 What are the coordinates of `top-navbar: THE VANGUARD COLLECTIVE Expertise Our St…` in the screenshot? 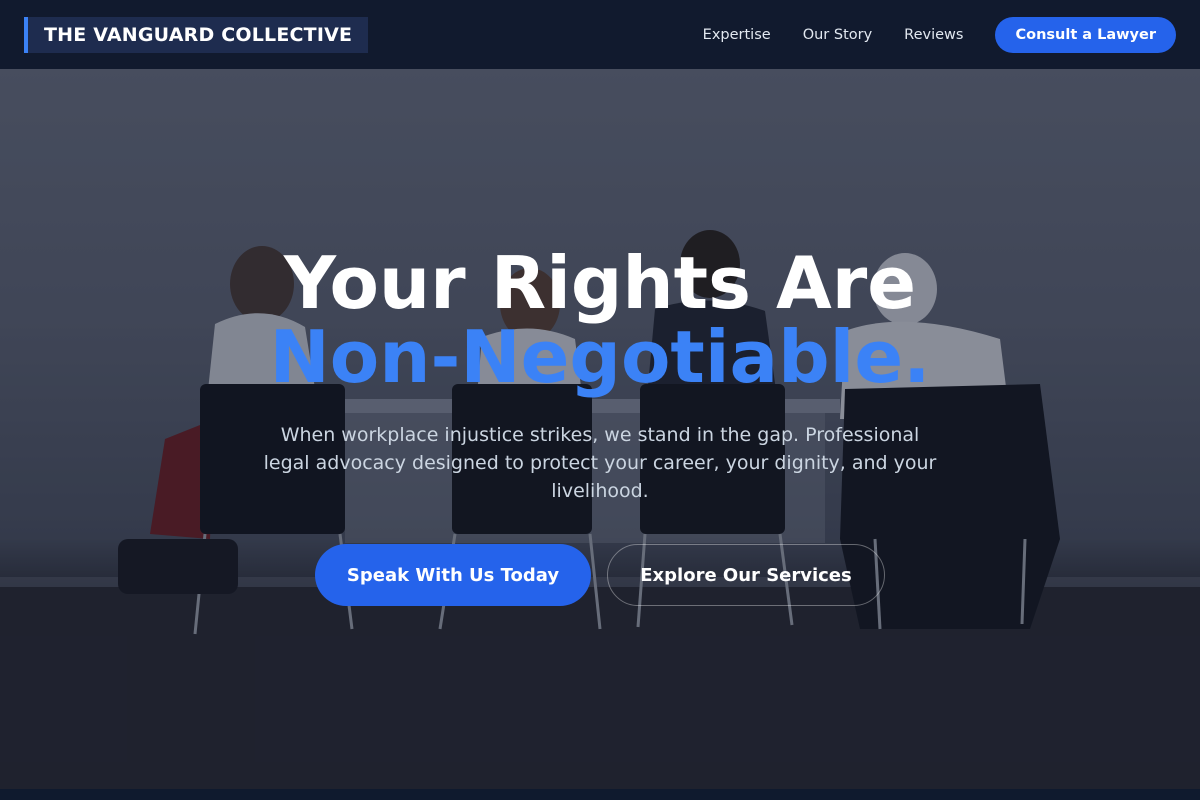 It's located at (600, 34).